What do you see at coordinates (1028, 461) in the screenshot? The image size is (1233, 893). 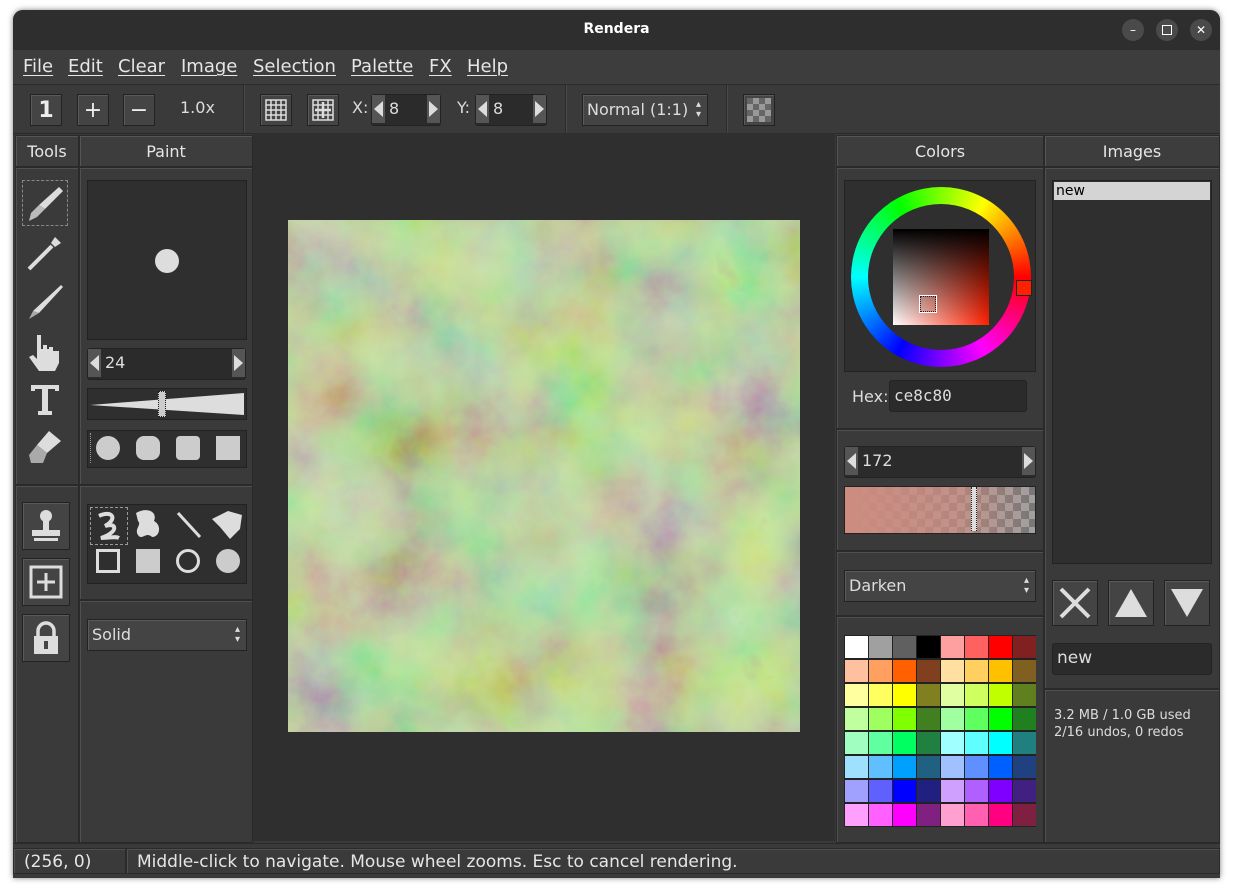 I see `alpha-increment` at bounding box center [1028, 461].